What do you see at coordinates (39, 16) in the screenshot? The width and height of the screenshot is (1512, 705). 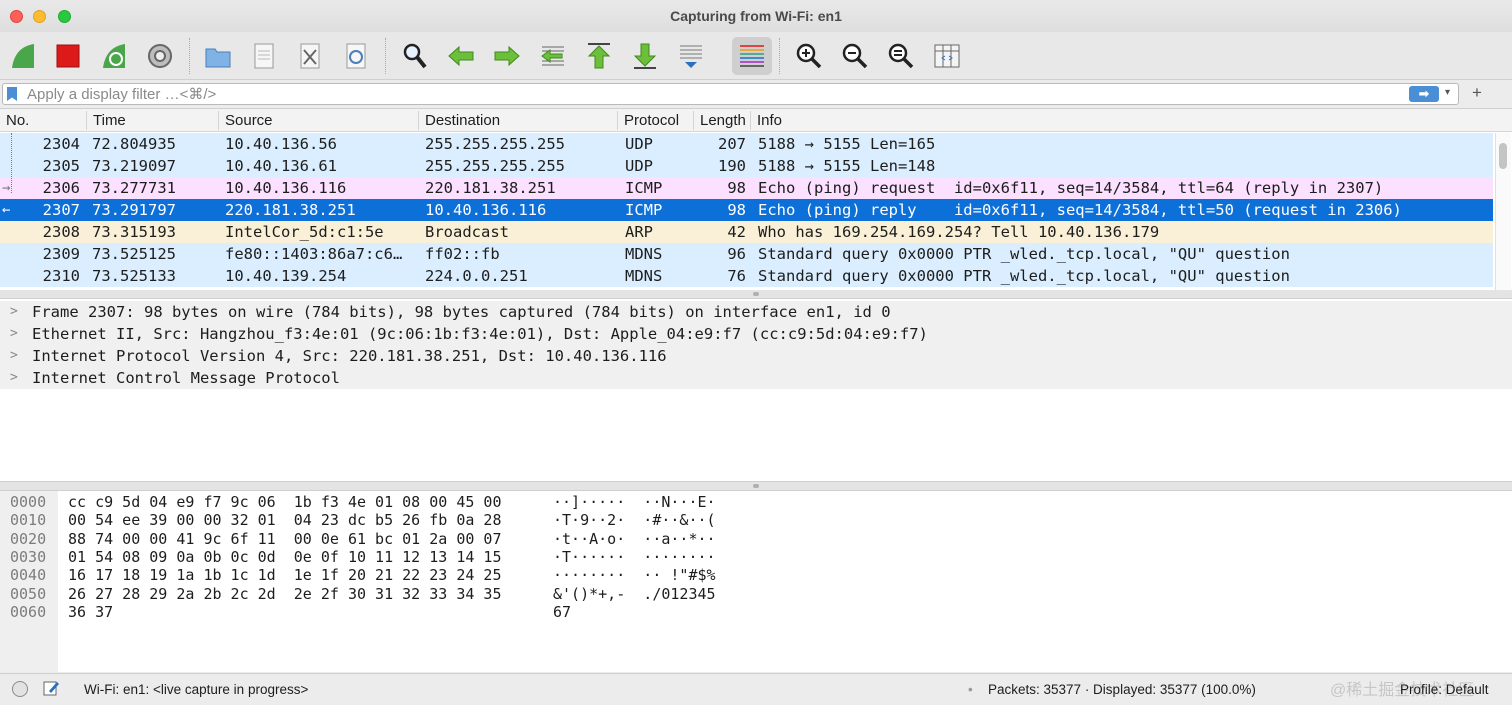 I see `minimize-window-button` at bounding box center [39, 16].